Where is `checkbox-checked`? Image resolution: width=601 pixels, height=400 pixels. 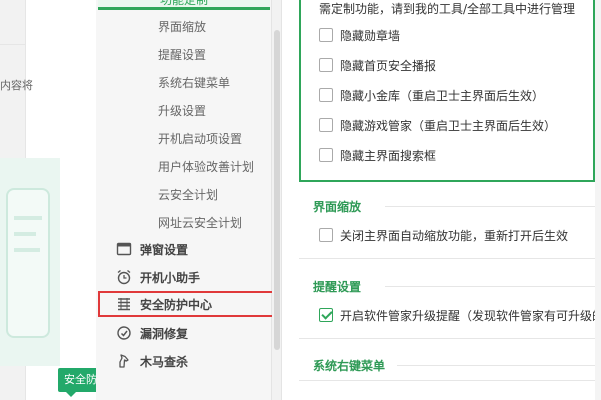 checkbox-checked is located at coordinates (326, 315).